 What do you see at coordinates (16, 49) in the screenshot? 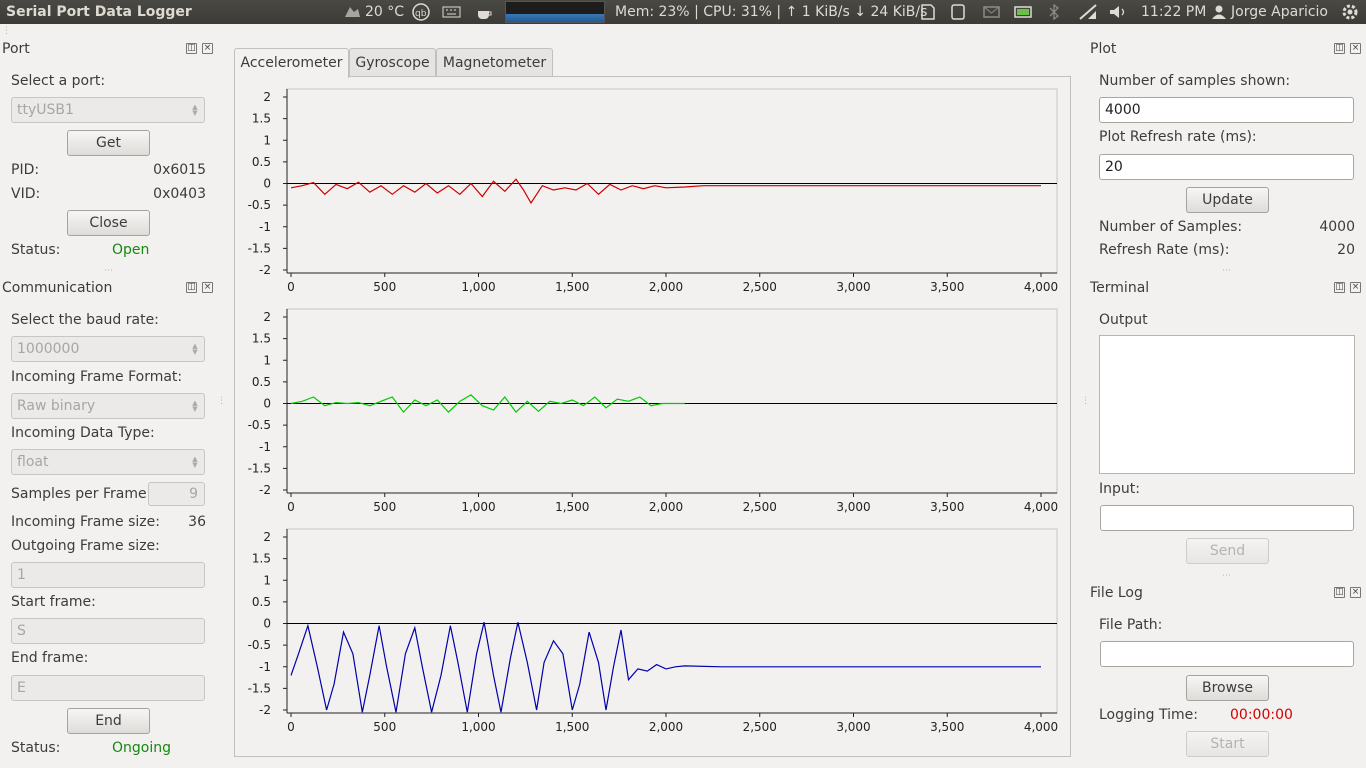
I see `port-dock-title: Port` at bounding box center [16, 49].